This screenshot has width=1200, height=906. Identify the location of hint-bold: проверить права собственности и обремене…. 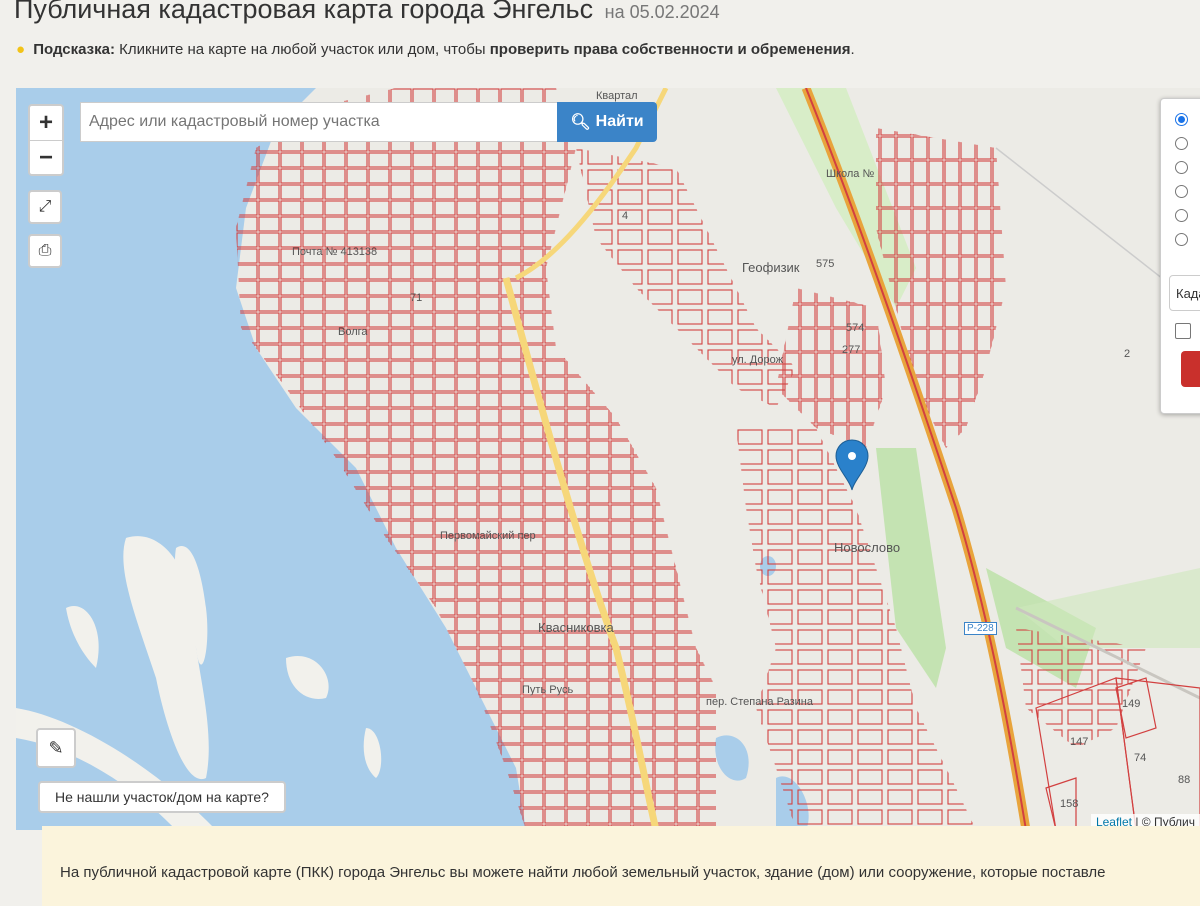
(670, 49).